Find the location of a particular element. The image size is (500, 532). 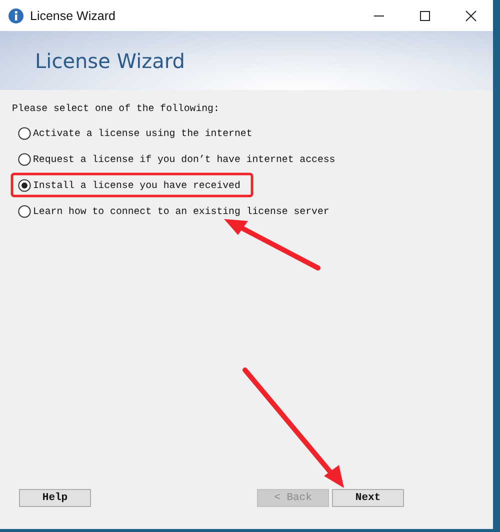

info-icon is located at coordinates (16, 16).